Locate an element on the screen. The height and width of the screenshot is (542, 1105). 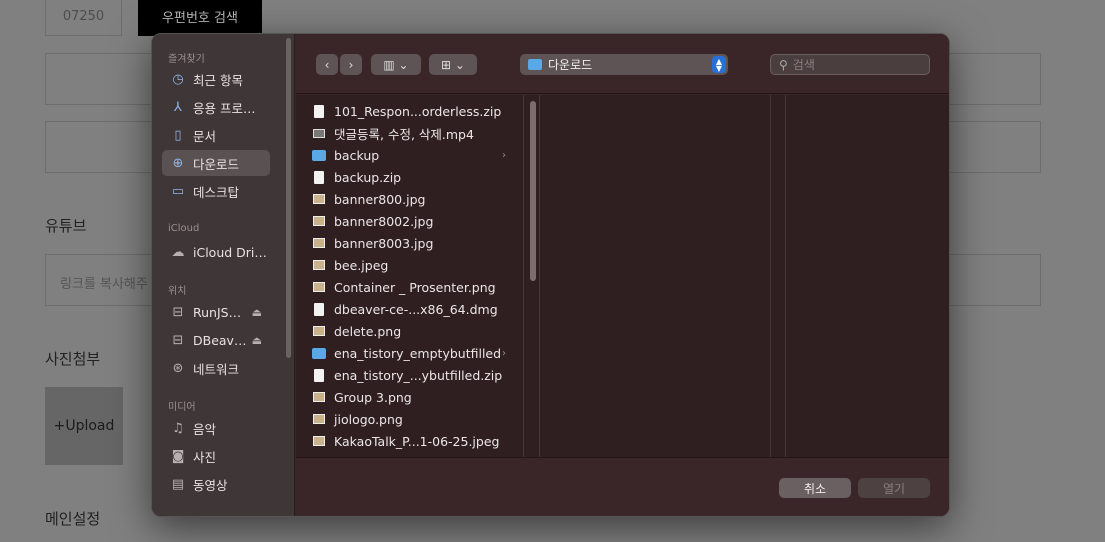
columns-view-icon: ▥ is located at coordinates (389, 64).